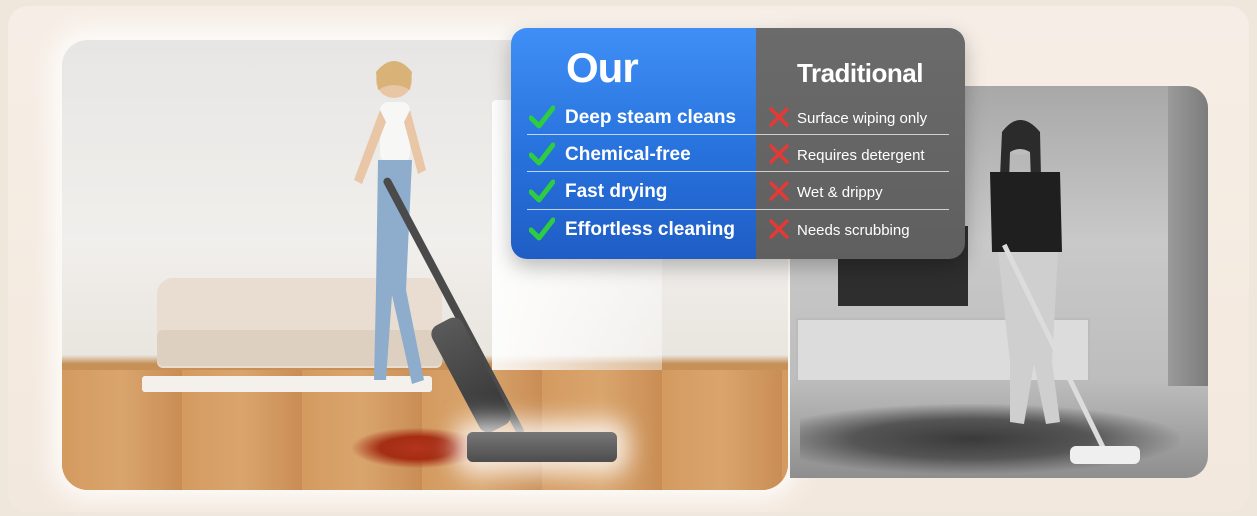 The width and height of the screenshot is (1257, 516). Describe the element at coordinates (1188, 236) in the screenshot. I see `curtain` at that location.